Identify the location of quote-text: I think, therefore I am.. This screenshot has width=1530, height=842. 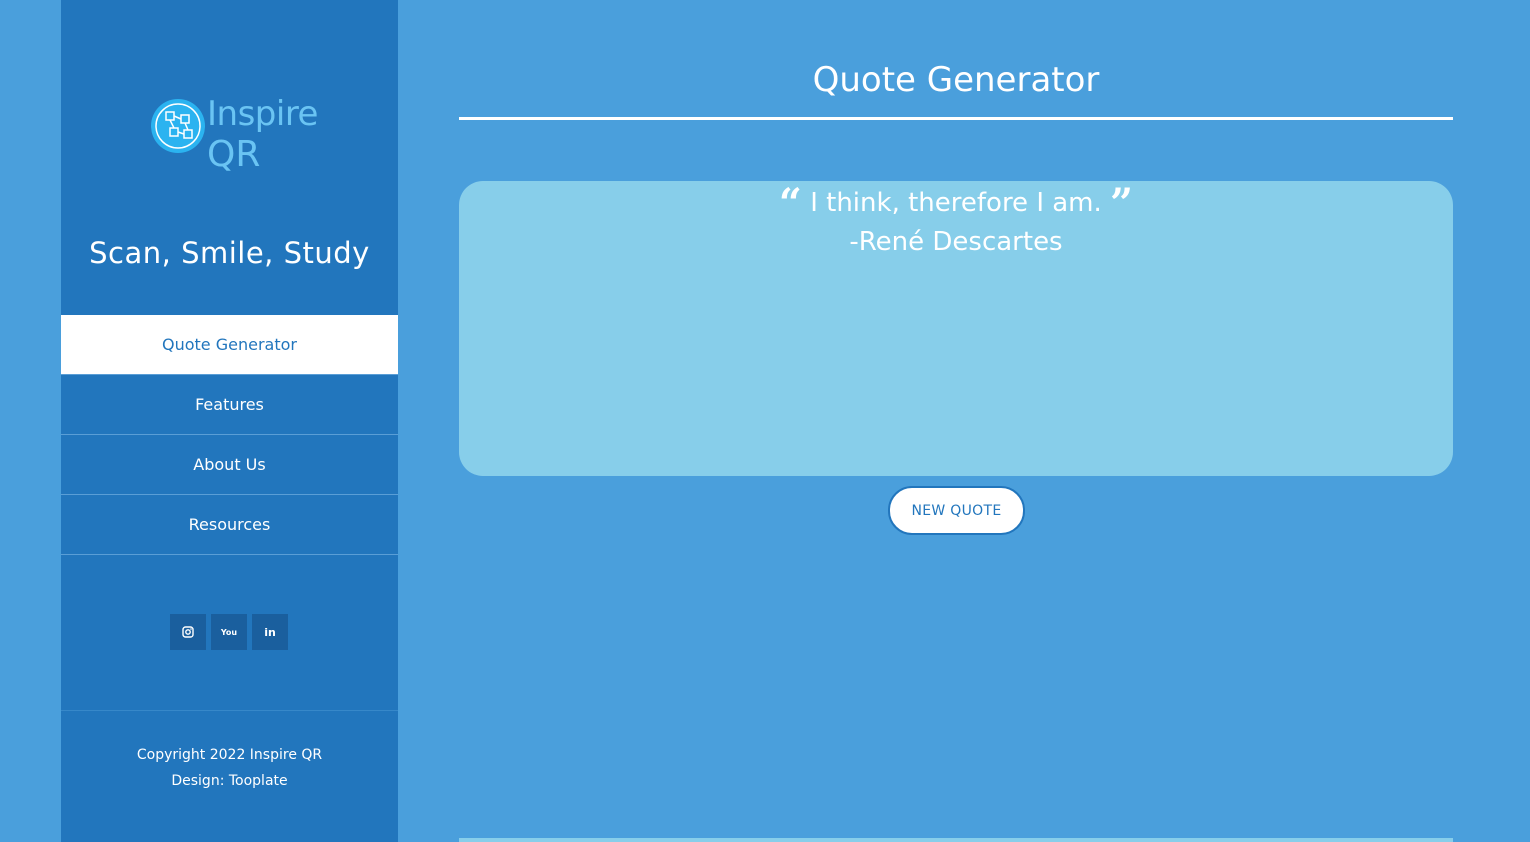
(956, 203).